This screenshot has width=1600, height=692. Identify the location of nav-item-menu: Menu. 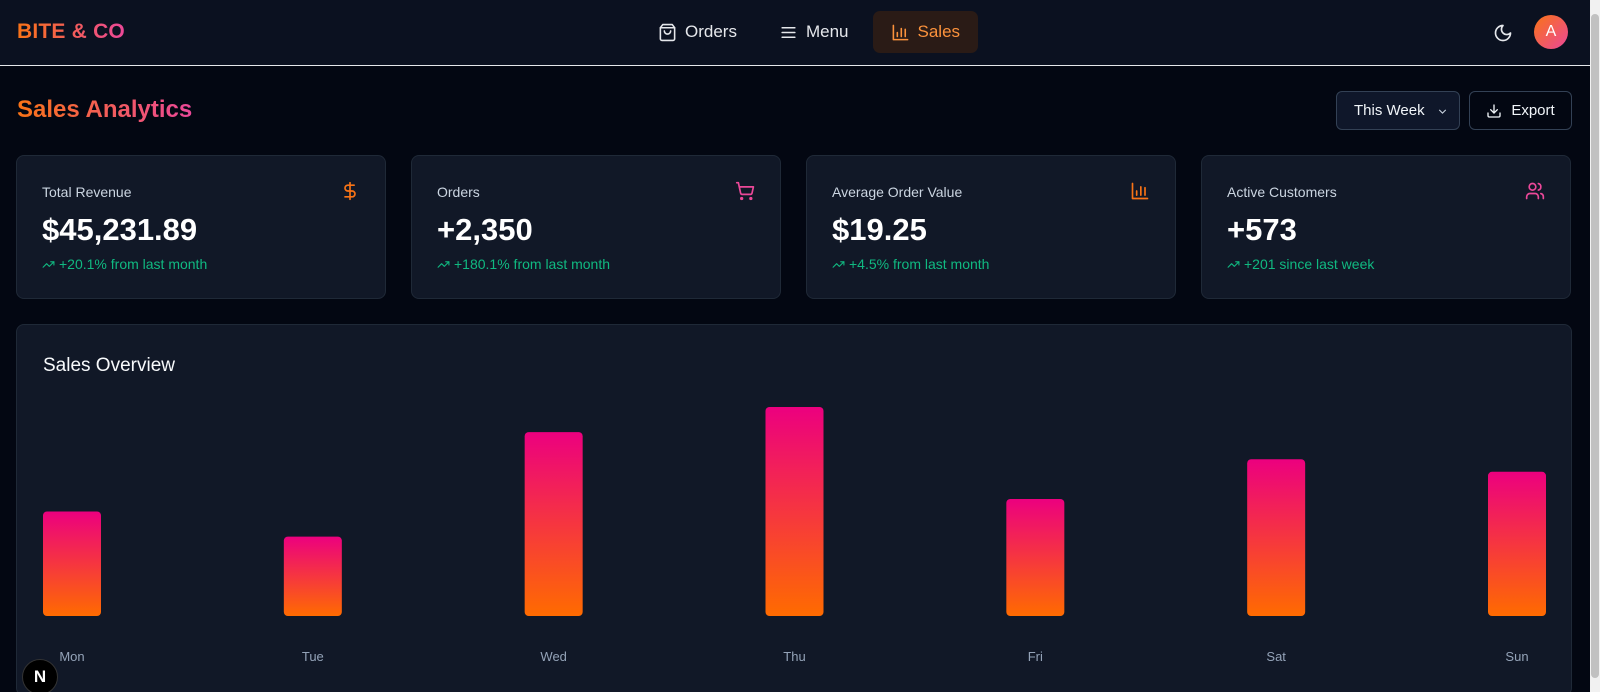
(814, 32).